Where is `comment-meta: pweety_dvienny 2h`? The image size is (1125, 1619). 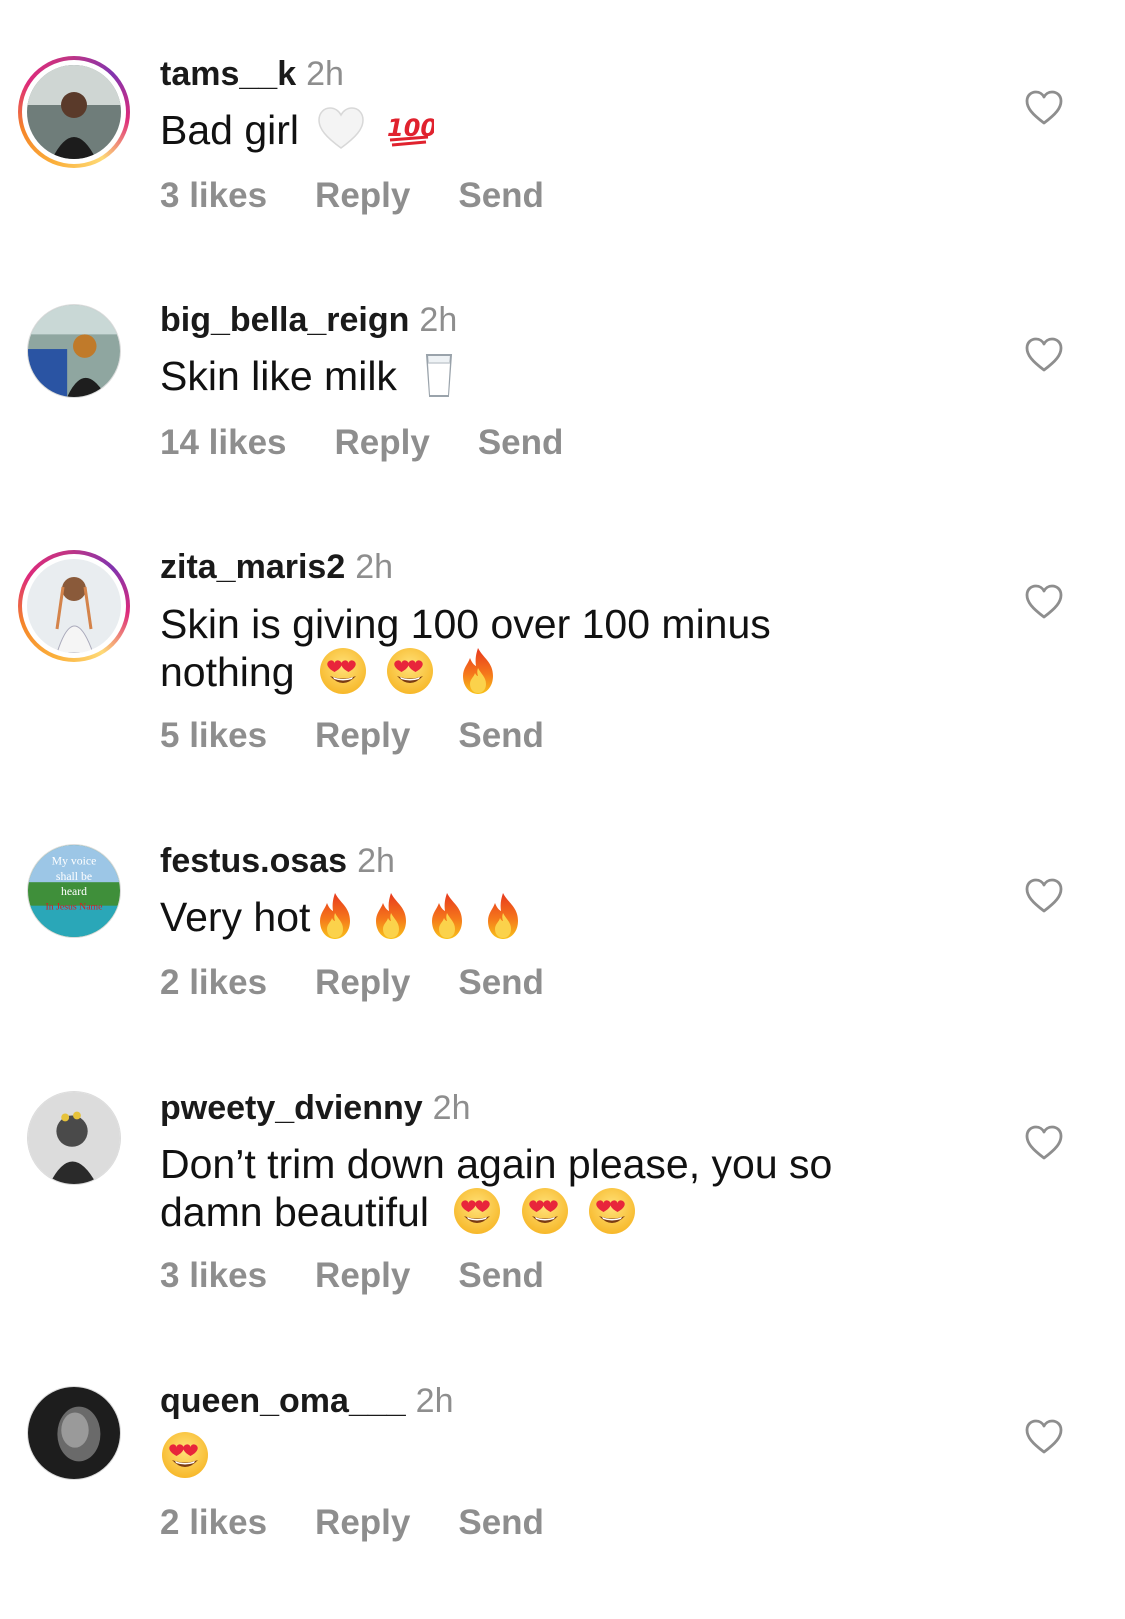 comment-meta: pweety_dvienny 2h is located at coordinates (315, 1108).